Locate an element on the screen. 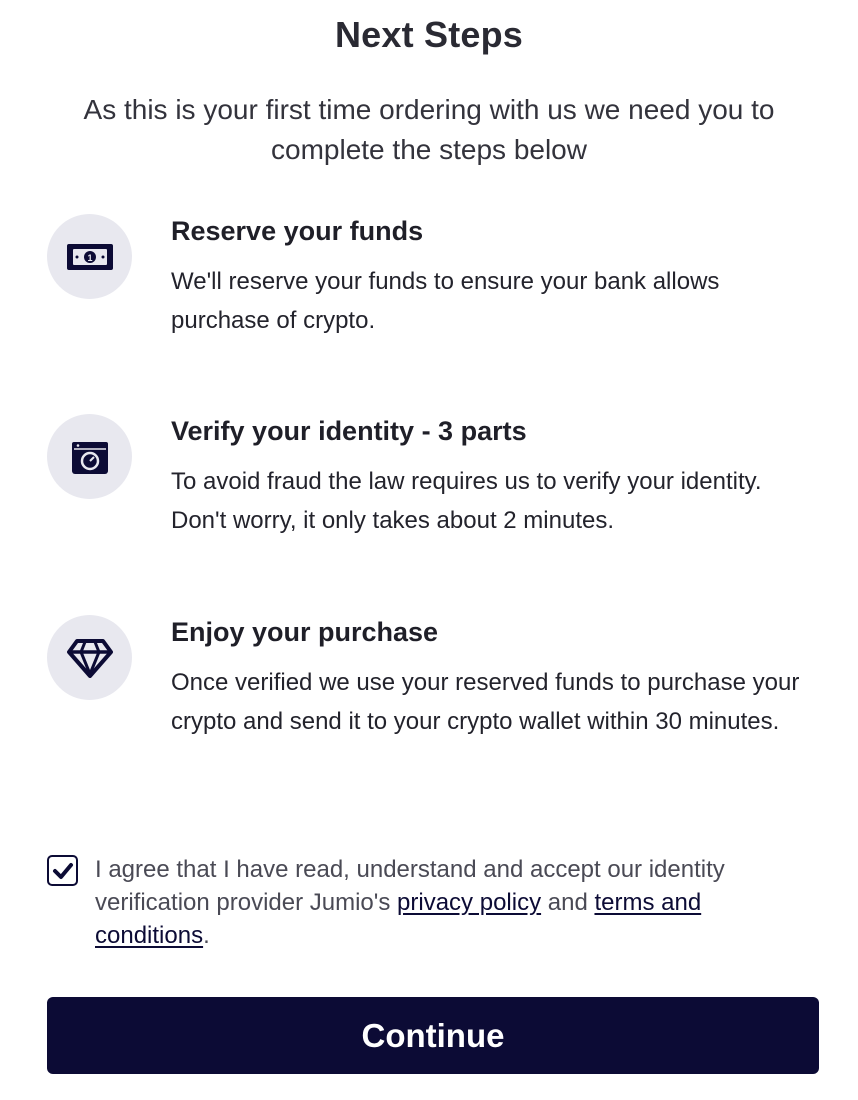 The height and width of the screenshot is (1100, 858). step-title: Verify your identity - 3 parts is located at coordinates (349, 431).